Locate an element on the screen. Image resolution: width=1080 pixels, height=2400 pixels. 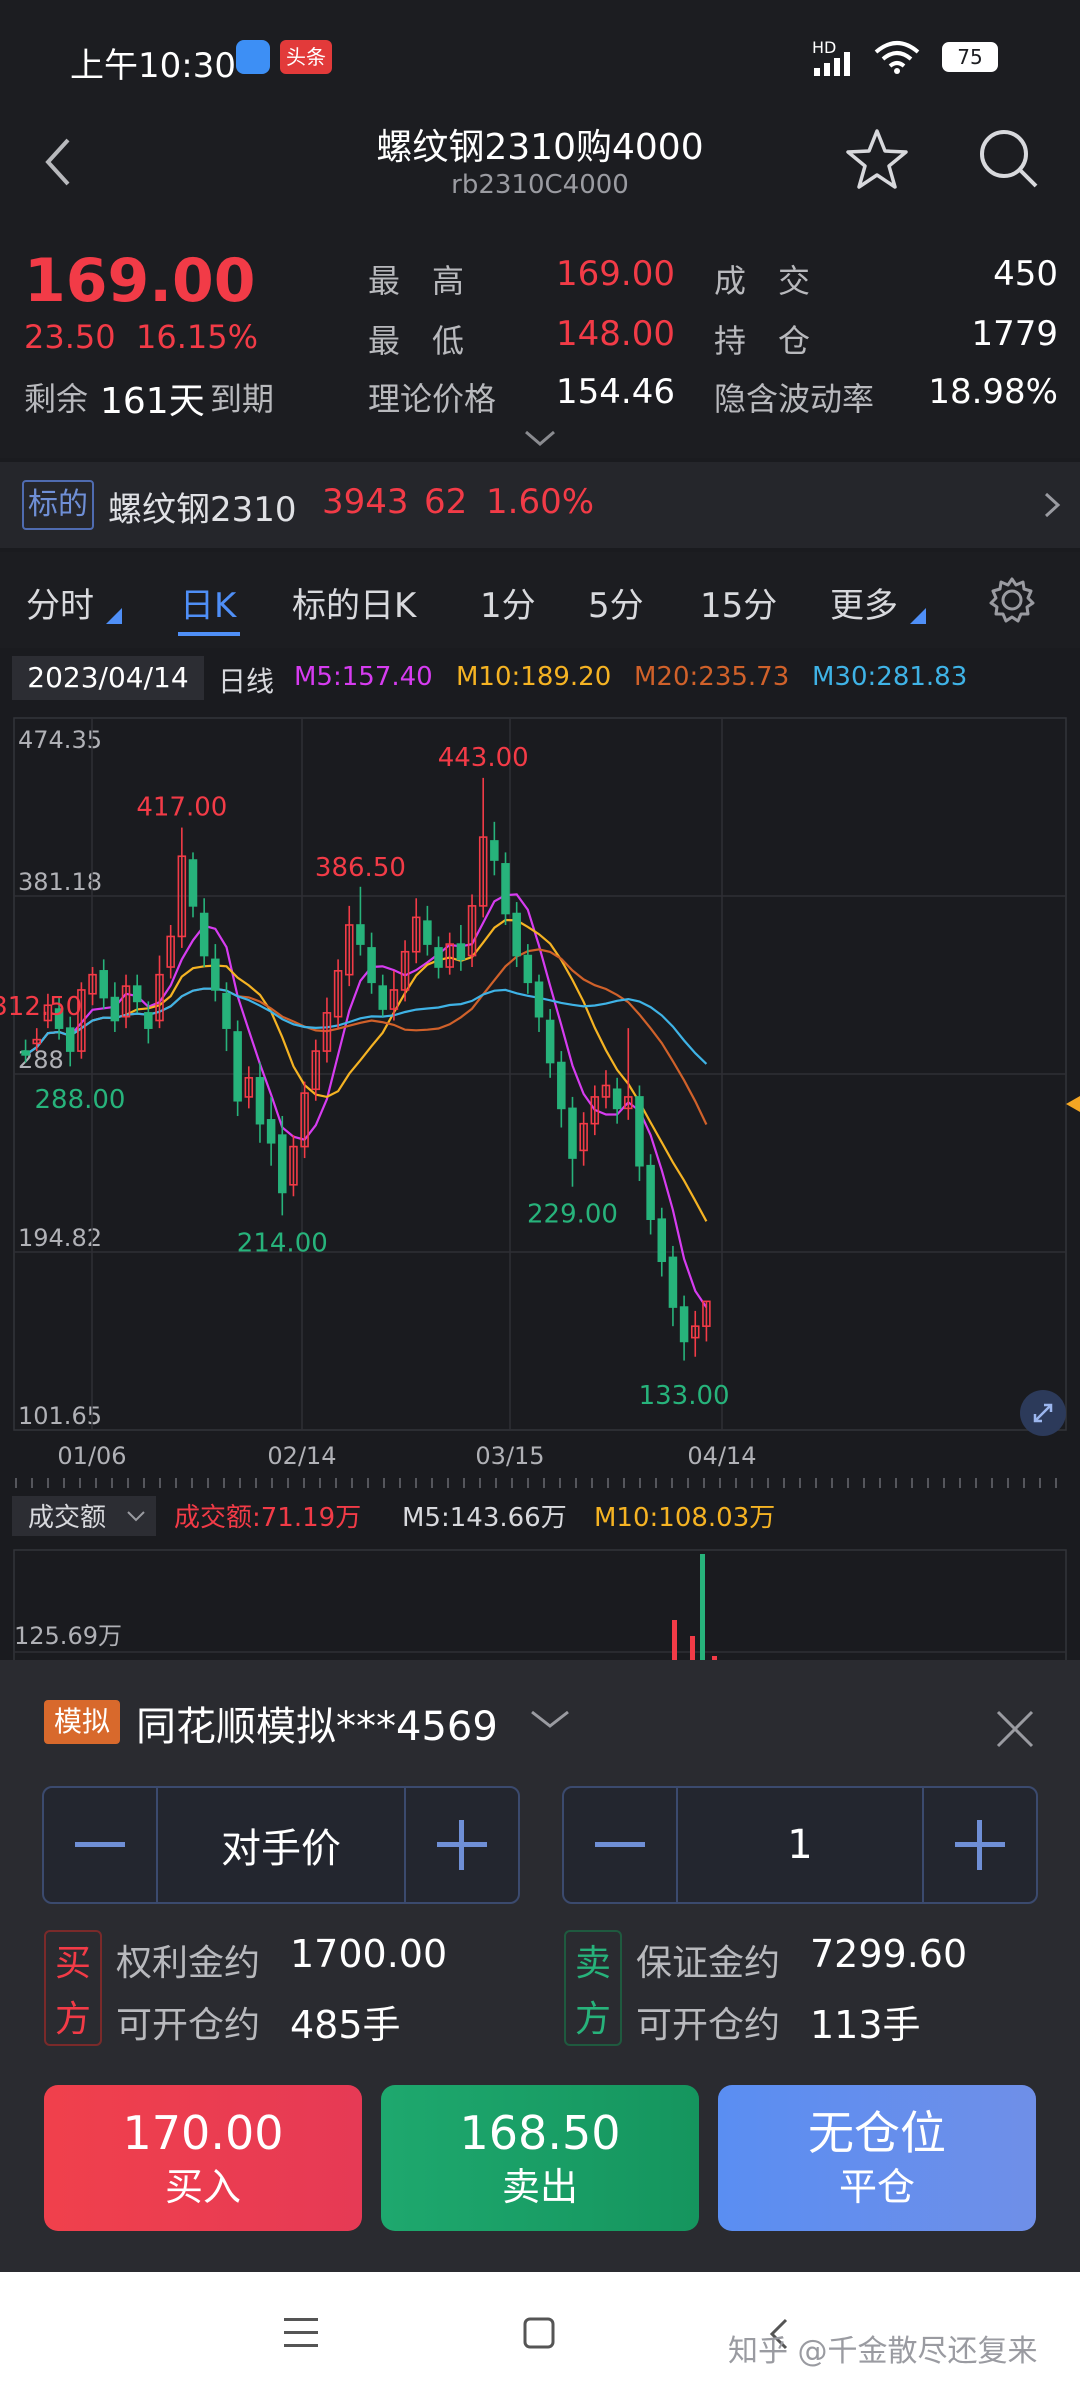
fullscreen-icon is located at coordinates (1043, 1413).